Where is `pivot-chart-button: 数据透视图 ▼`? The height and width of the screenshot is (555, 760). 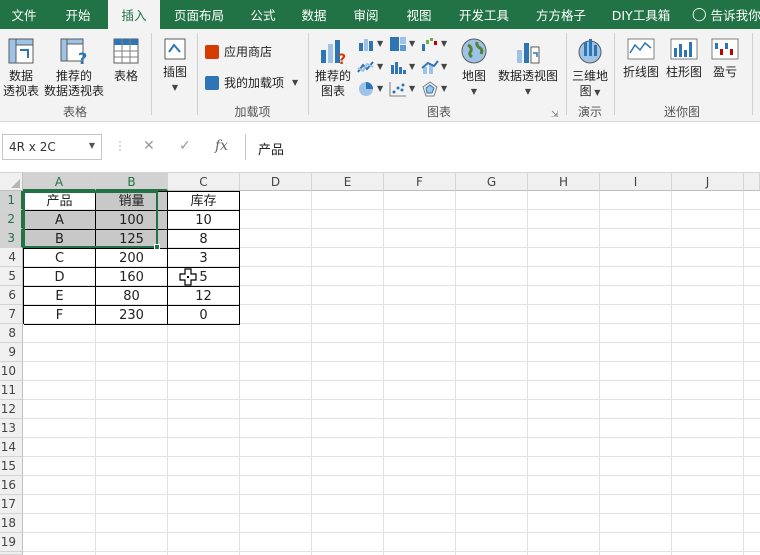 pivot-chart-button: 数据透视图 ▼ is located at coordinates (528, 67).